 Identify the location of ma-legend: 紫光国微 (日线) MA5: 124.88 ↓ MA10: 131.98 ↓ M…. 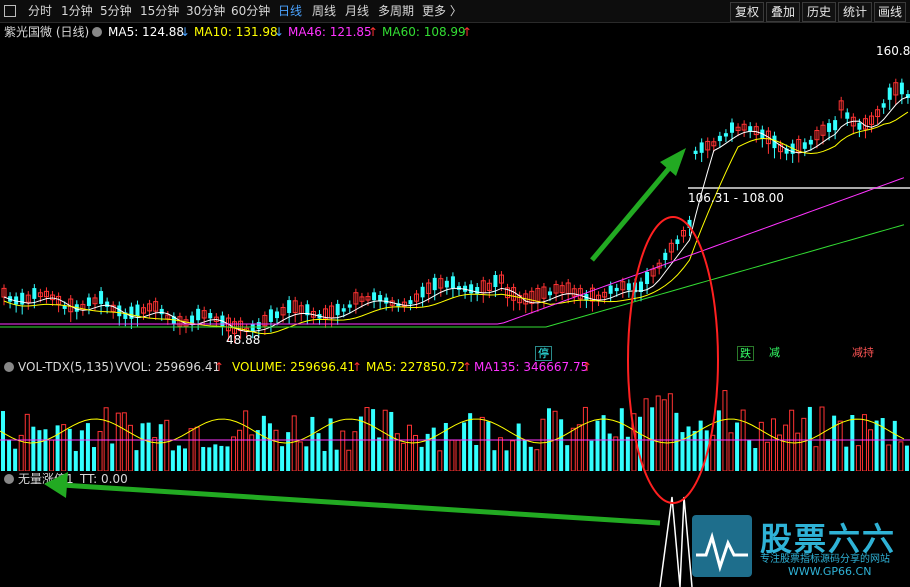
(455, 32).